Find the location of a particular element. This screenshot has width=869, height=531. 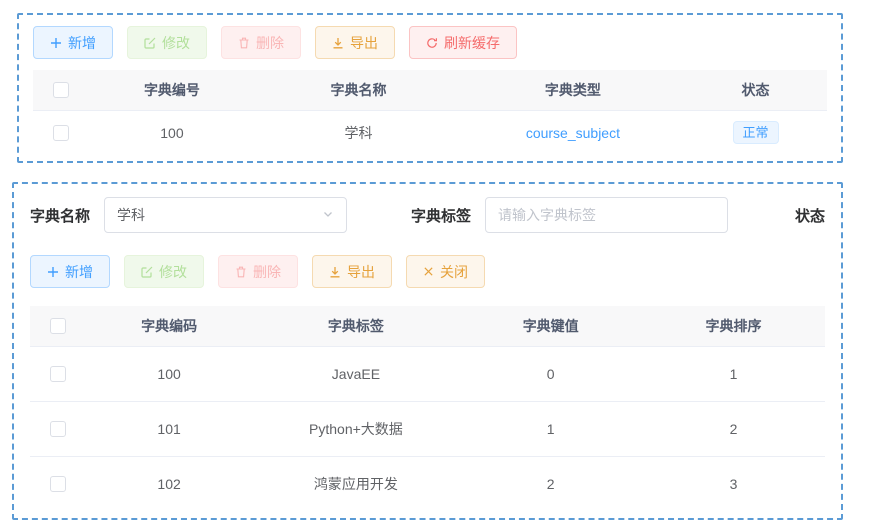

status-label: 状态 is located at coordinates (809, 216).